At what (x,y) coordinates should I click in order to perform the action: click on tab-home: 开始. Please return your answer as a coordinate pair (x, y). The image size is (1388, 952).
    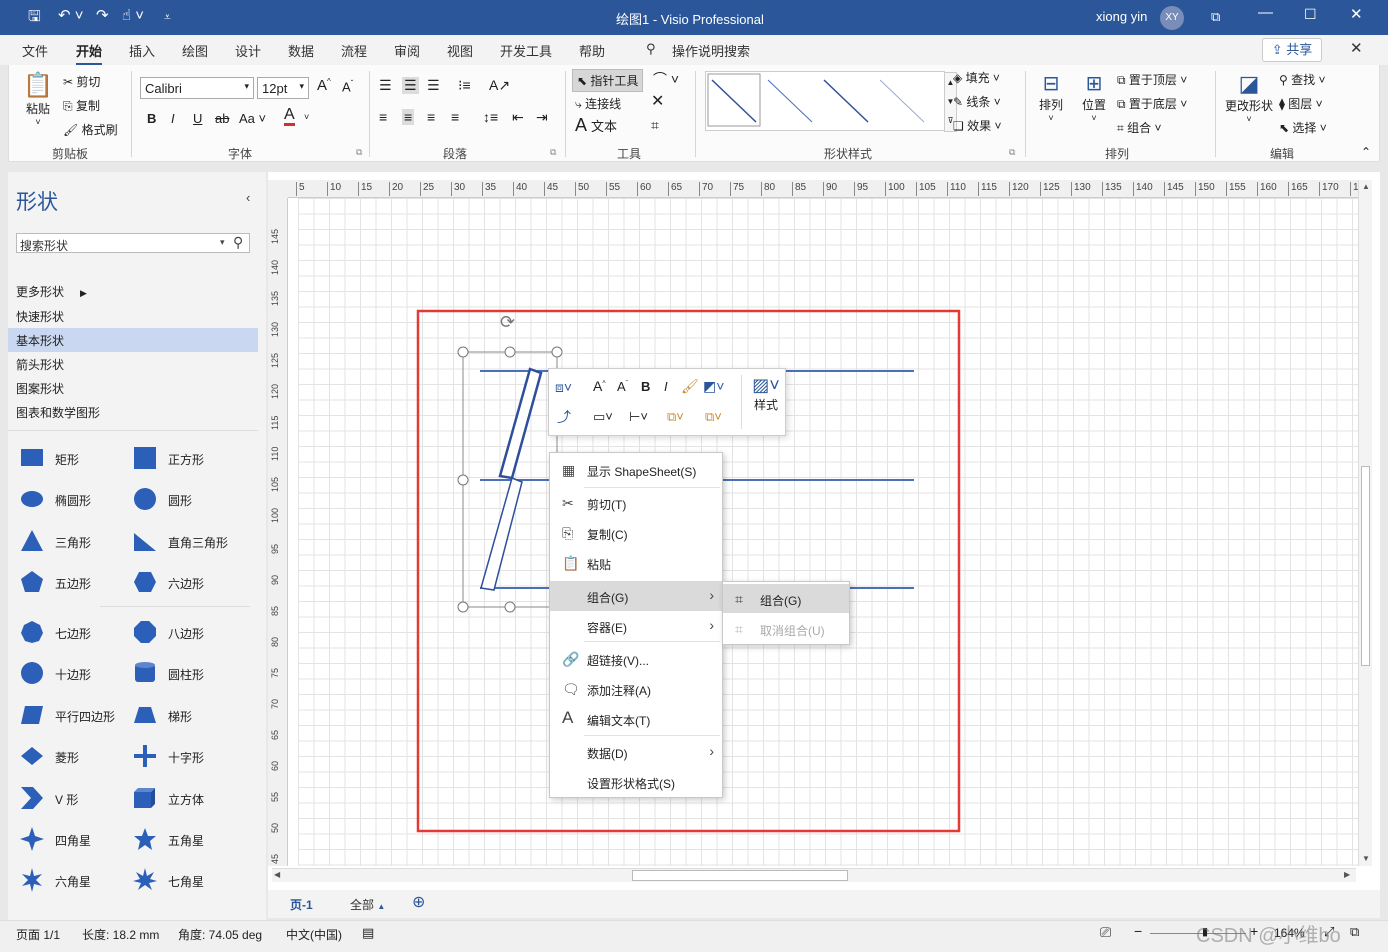
    Looking at the image, I should click on (89, 53).